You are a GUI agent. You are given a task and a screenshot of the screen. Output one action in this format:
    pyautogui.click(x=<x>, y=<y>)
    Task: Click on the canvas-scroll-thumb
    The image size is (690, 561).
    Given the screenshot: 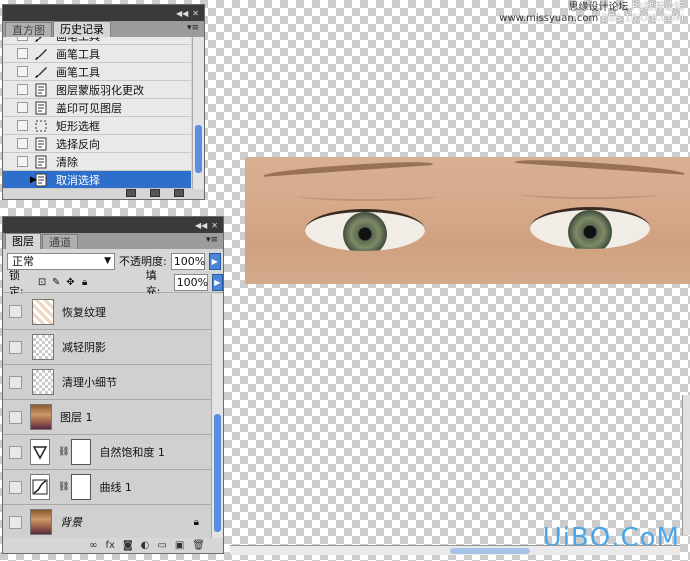 What is the action you would take?
    pyautogui.click(x=490, y=551)
    